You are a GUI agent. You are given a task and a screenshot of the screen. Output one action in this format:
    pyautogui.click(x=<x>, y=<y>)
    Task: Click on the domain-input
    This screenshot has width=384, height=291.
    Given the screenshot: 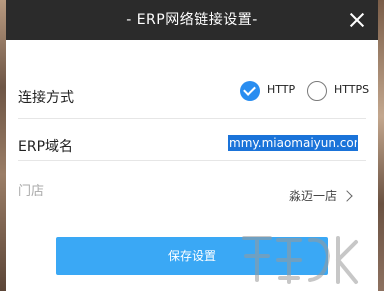 What is the action you would take?
    pyautogui.click(x=293, y=143)
    